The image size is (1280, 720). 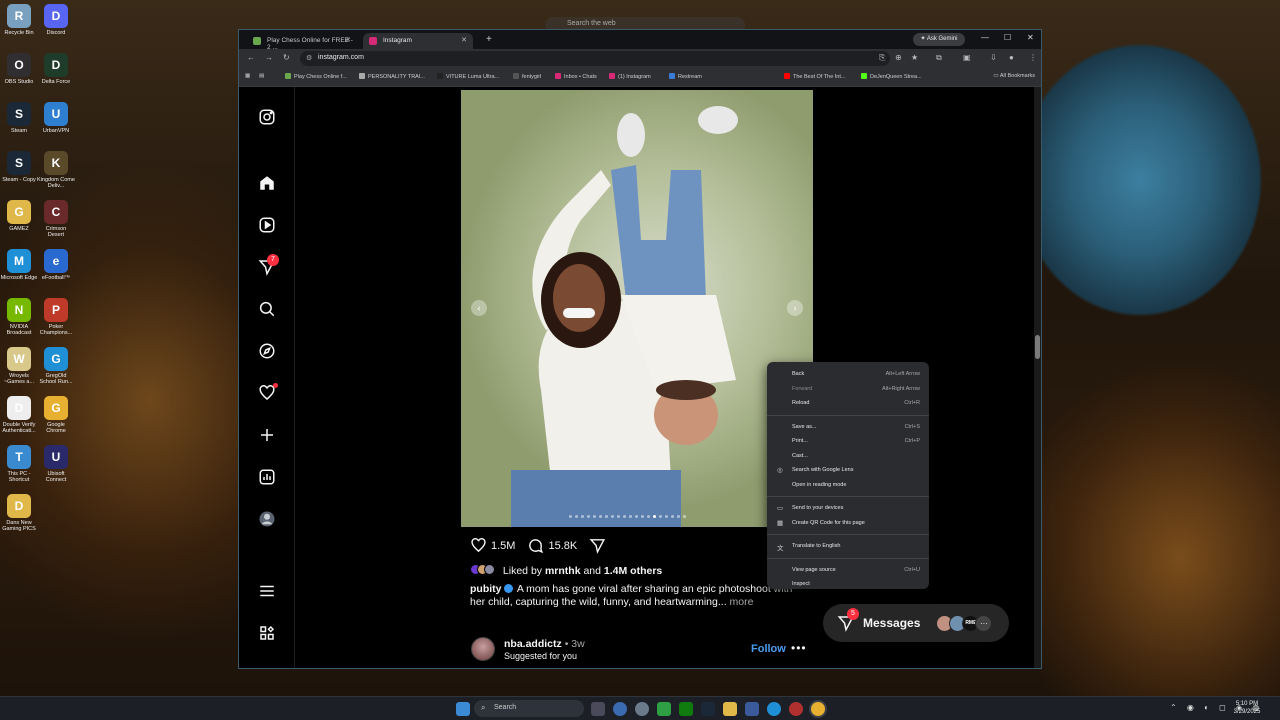 I want to click on address-bar: ⚙ instagram.com, so click(x=595, y=58).